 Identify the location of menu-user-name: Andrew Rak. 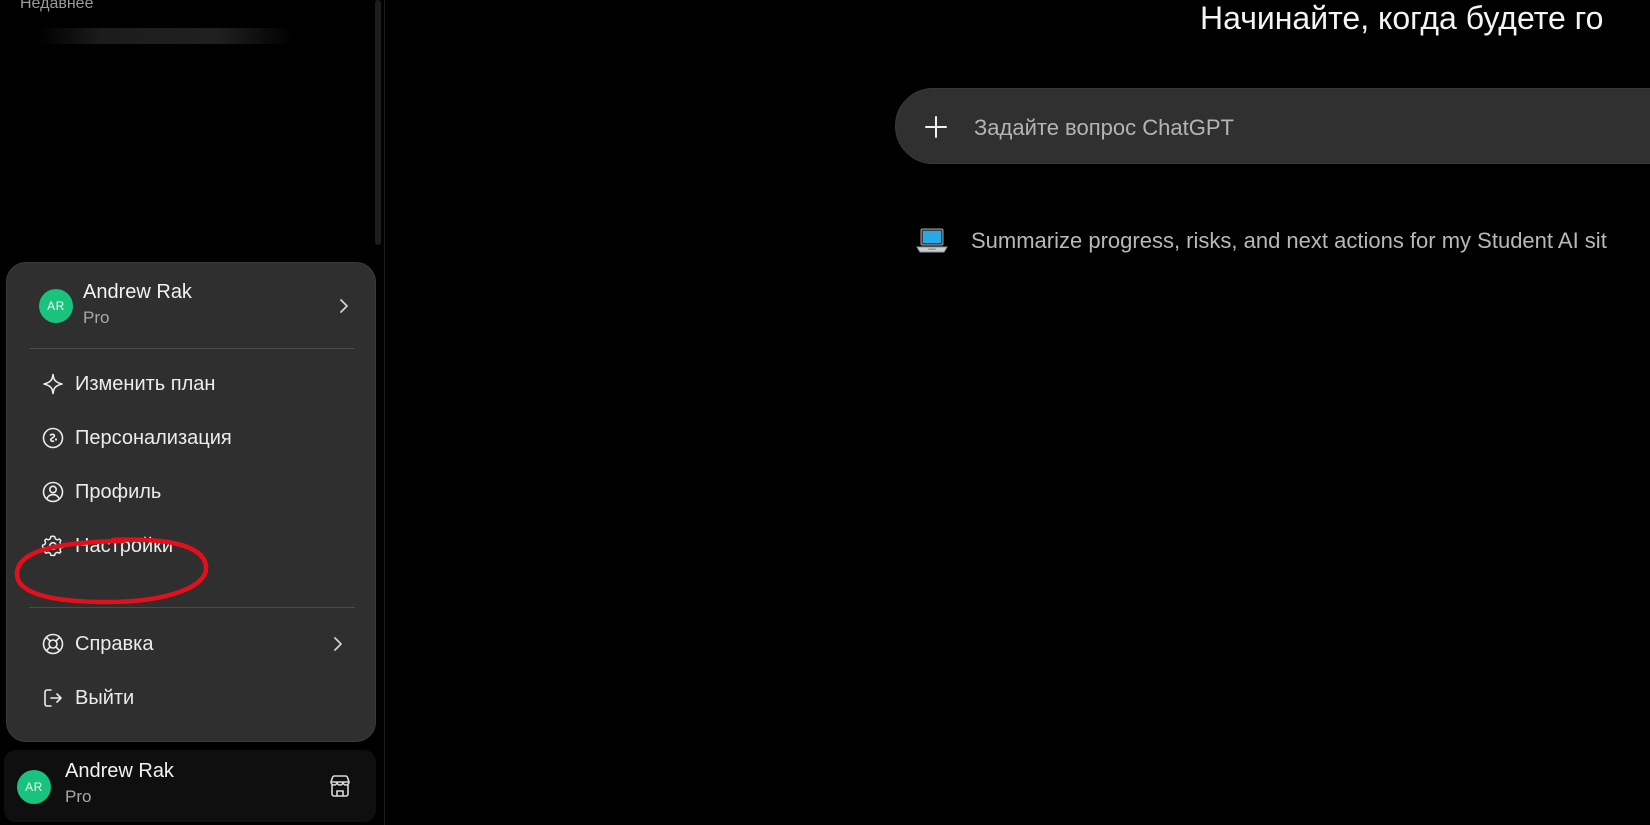
(137, 292).